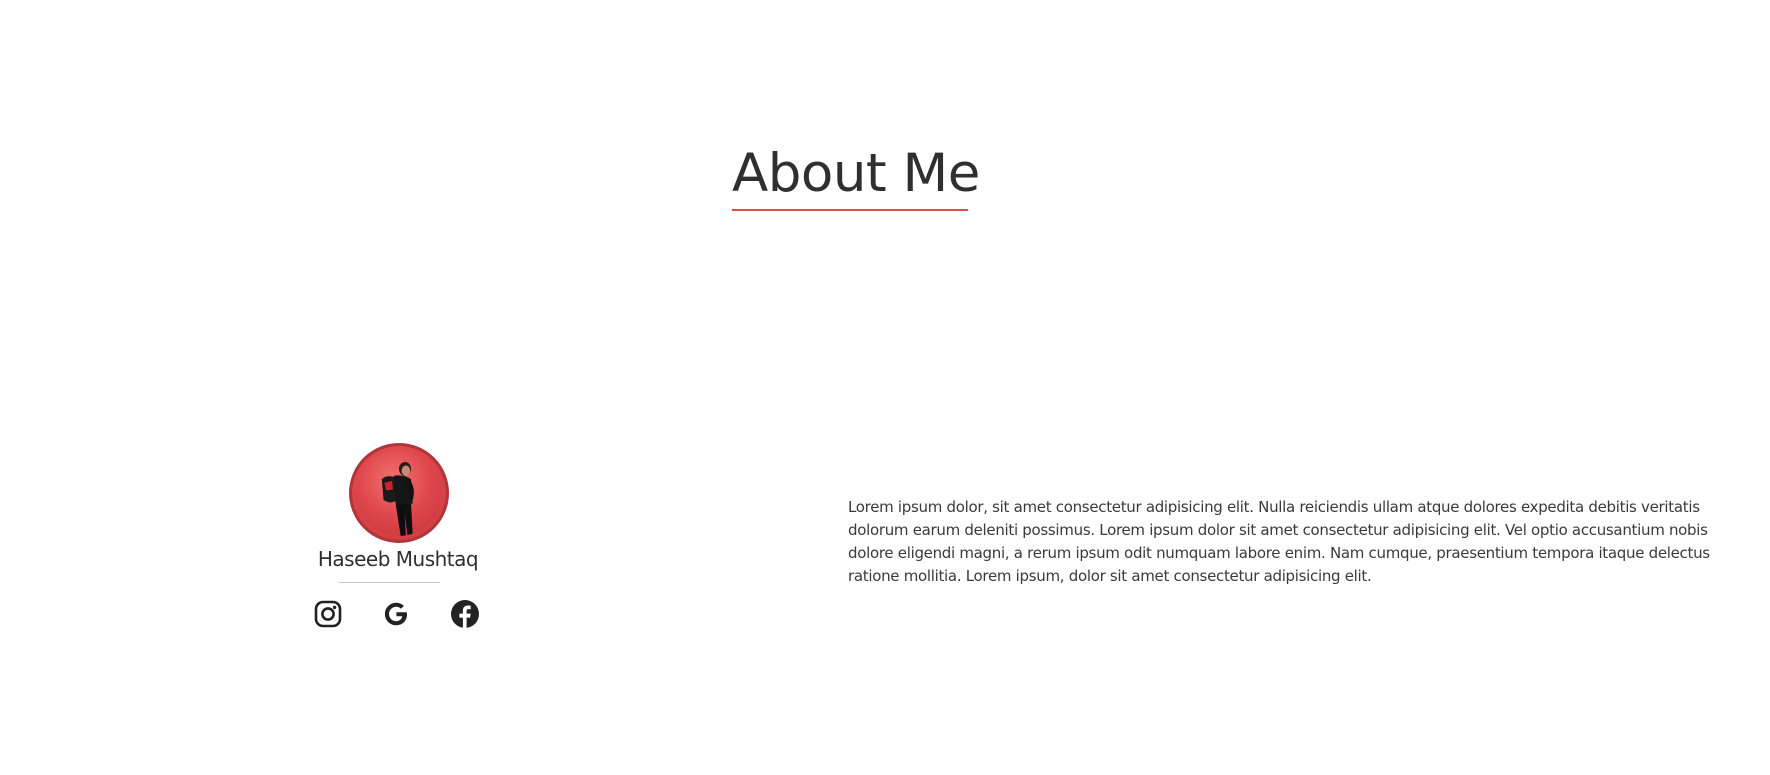  I want to click on name-divider, so click(389, 582).